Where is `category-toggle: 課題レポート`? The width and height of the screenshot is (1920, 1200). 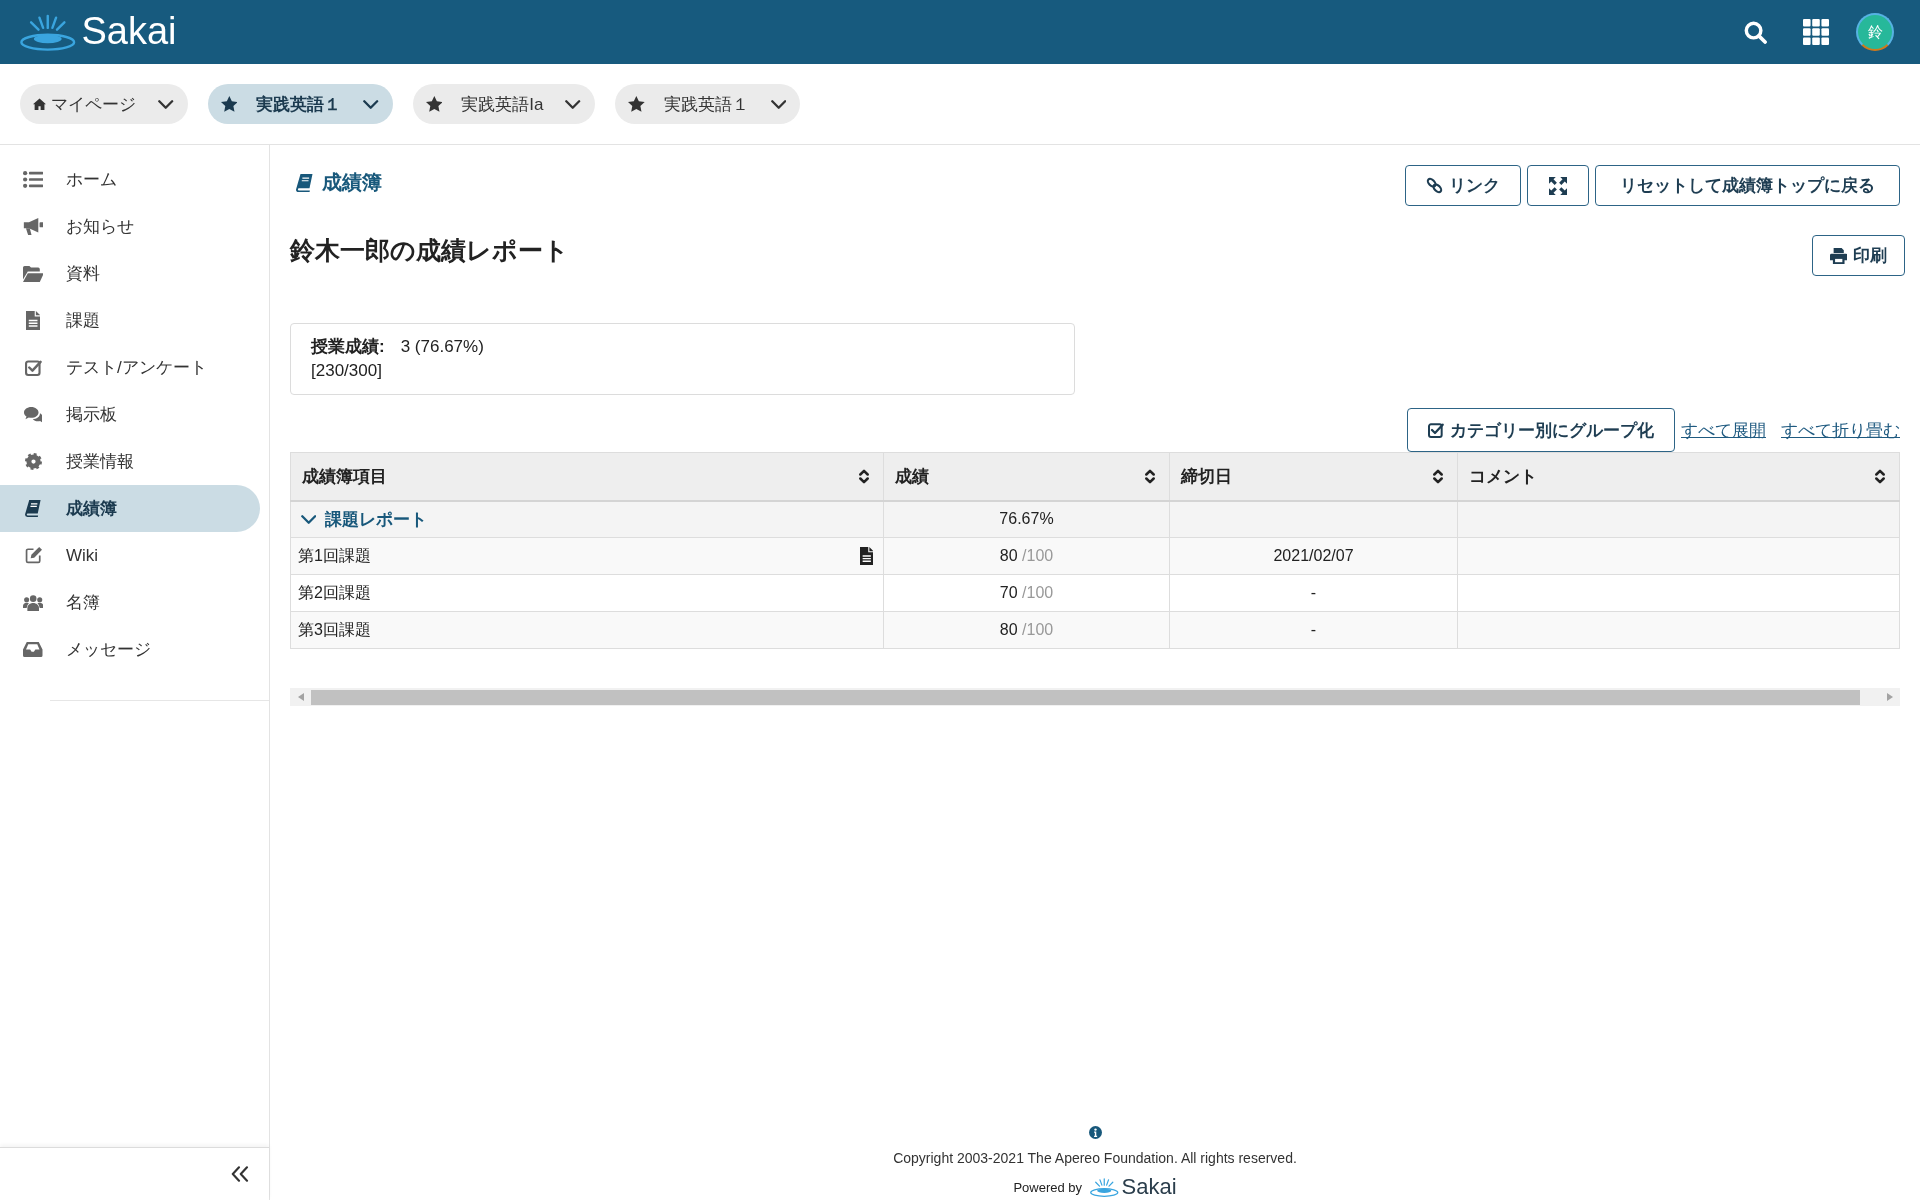
category-toggle: 課題レポート is located at coordinates (363, 519).